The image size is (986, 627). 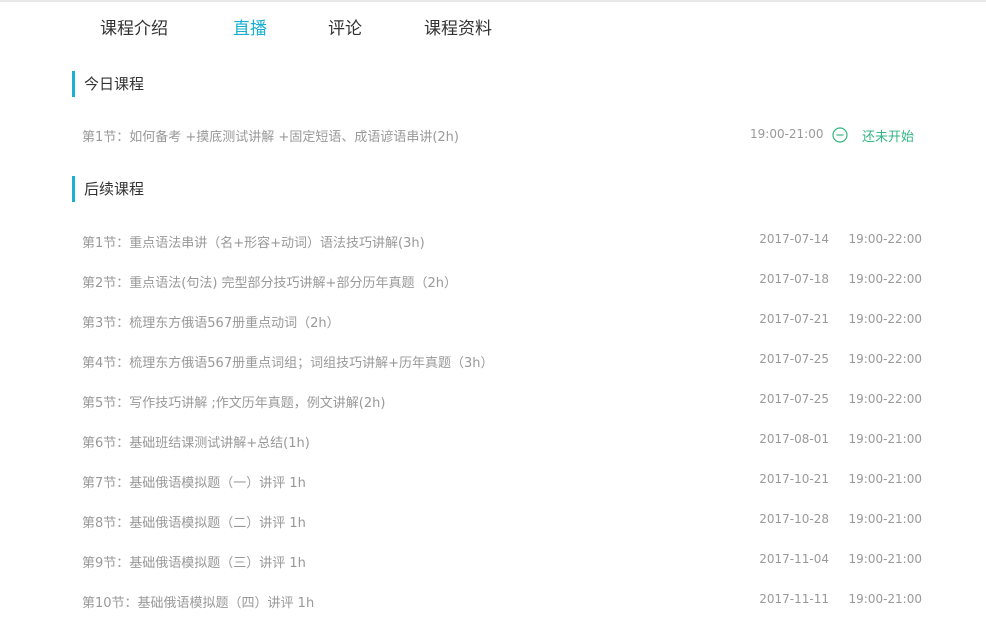 What do you see at coordinates (108, 84) in the screenshot?
I see `today-section-title: 今日课程` at bounding box center [108, 84].